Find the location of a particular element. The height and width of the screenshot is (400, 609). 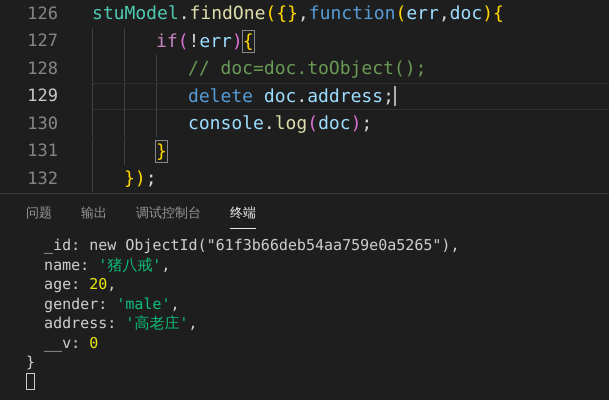

code-text: }); is located at coordinates (140, 179).